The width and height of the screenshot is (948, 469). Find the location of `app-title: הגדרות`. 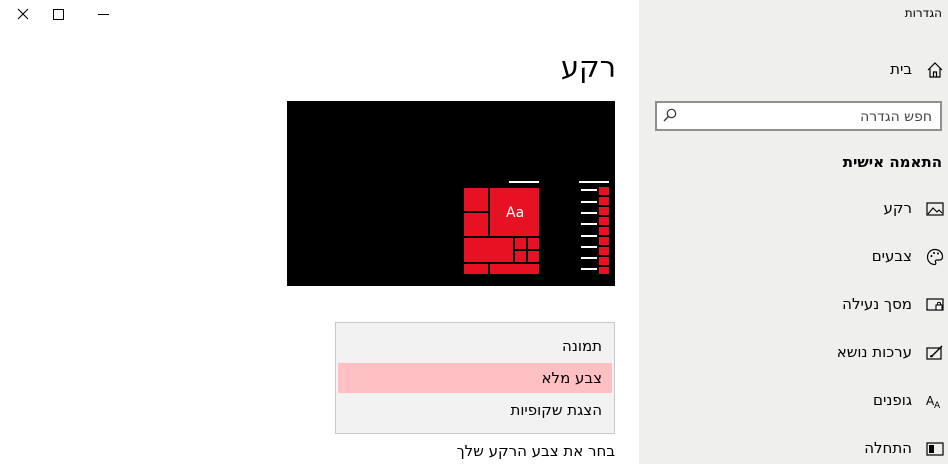

app-title: הגדרות is located at coordinates (923, 13).